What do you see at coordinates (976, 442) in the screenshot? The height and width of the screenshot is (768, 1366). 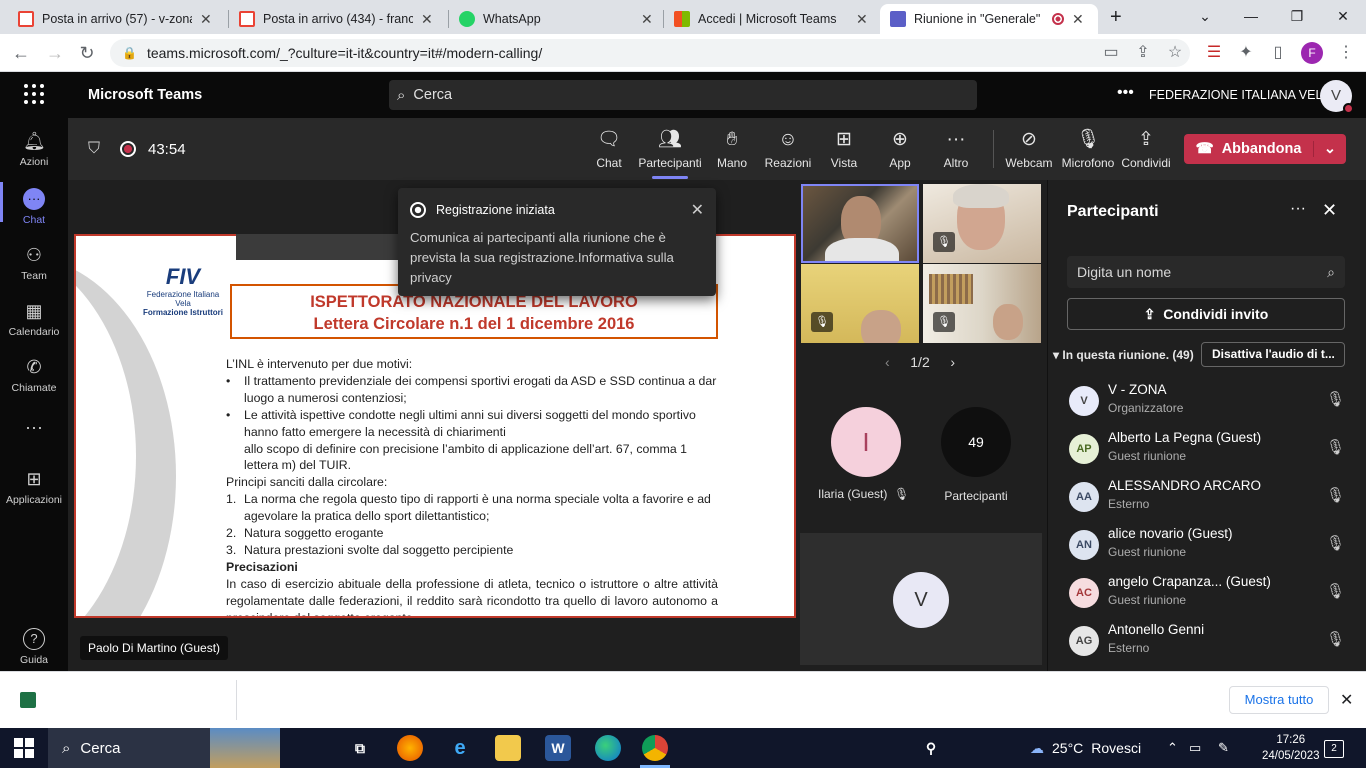 I see `participants-count-badge: 49` at bounding box center [976, 442].